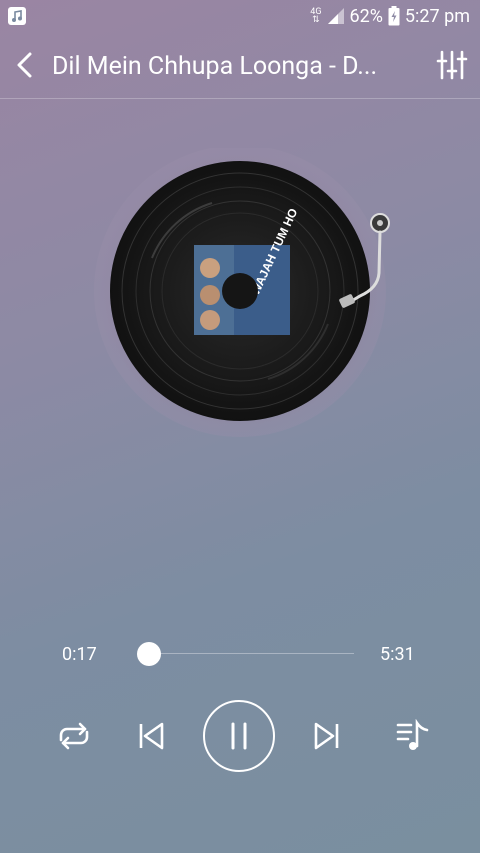  What do you see at coordinates (437, 16) in the screenshot?
I see `clock: 5:27 pm` at bounding box center [437, 16].